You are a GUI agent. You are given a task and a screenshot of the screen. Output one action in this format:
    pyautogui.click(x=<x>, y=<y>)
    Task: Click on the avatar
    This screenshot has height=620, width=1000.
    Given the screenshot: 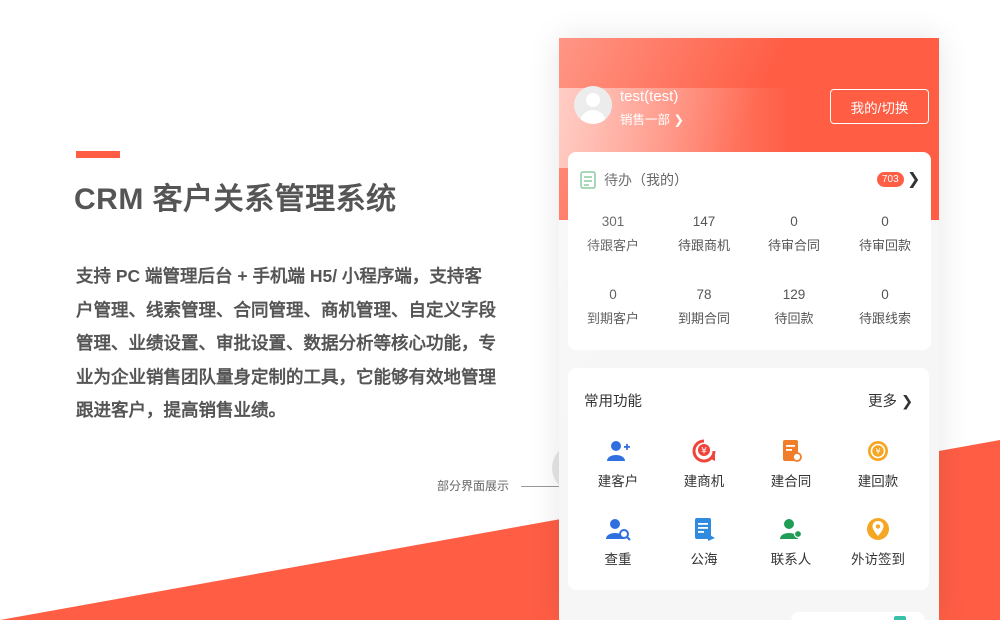 What is the action you would take?
    pyautogui.click(x=593, y=105)
    